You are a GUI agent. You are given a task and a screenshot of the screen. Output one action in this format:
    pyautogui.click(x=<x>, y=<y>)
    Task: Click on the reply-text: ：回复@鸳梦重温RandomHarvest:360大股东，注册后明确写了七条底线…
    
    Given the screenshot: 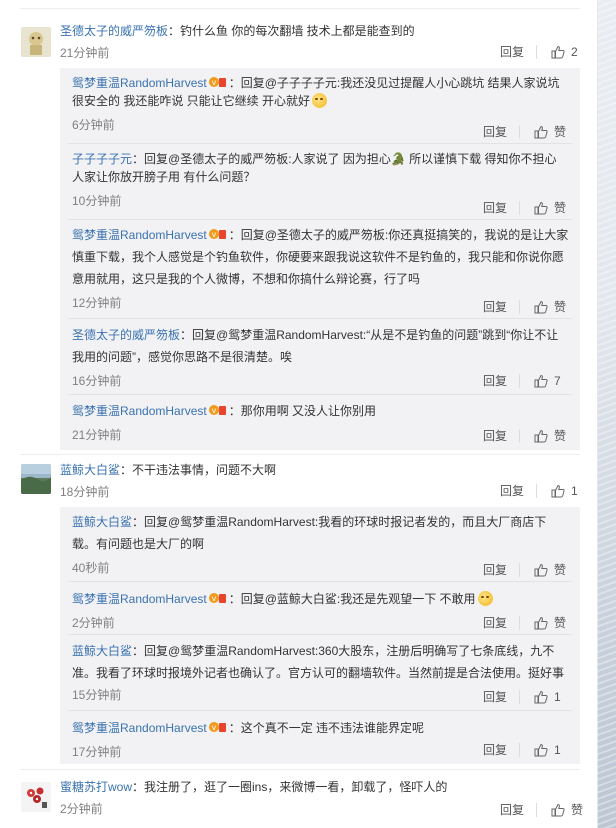 What is the action you would take?
    pyautogui.click(x=343, y=651)
    